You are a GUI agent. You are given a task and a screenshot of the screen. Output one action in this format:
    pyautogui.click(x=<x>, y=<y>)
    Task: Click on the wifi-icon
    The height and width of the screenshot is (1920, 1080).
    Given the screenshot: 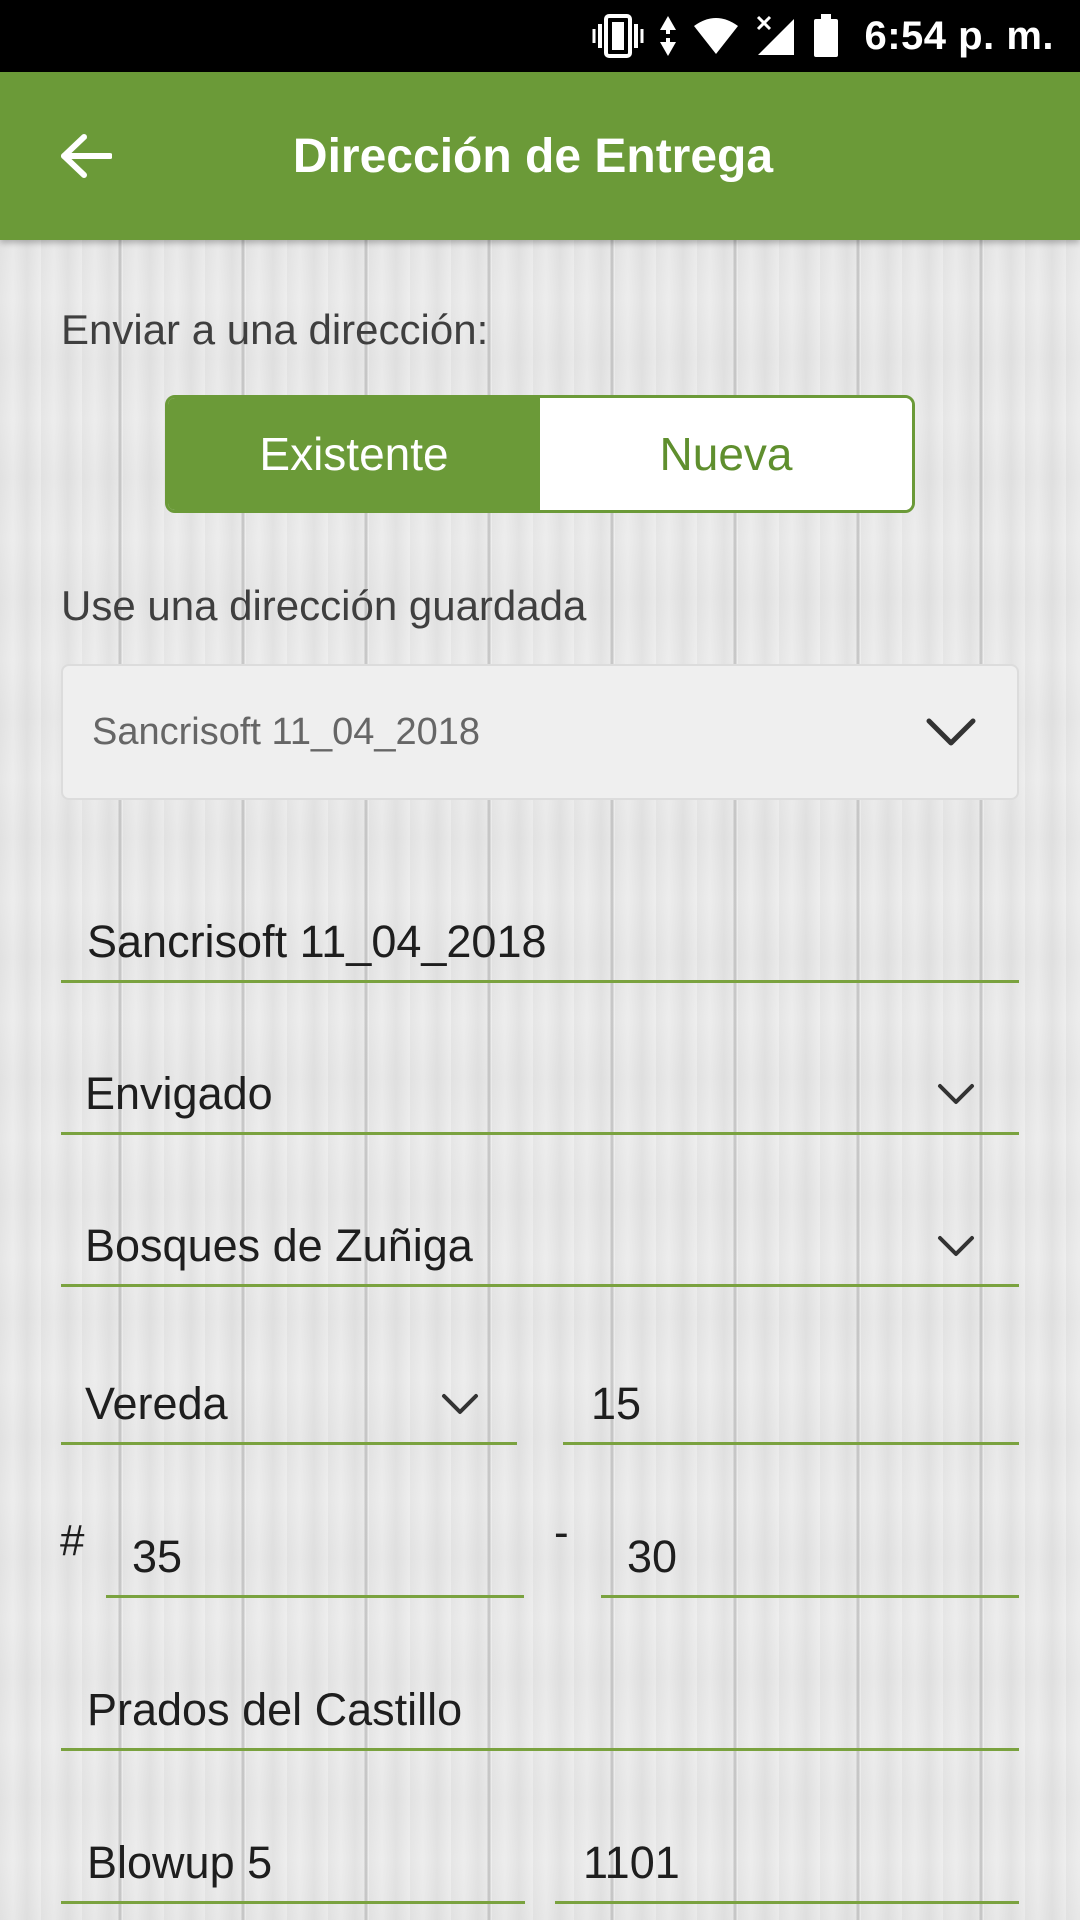 What is the action you would take?
    pyautogui.click(x=716, y=36)
    